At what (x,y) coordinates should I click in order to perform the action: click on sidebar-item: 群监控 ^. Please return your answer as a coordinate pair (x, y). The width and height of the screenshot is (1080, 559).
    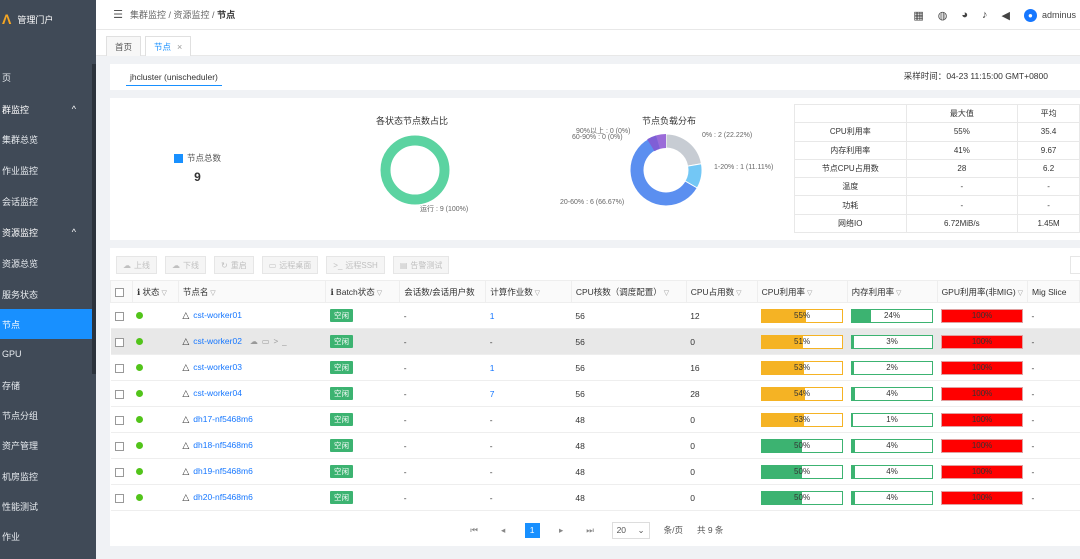
    Looking at the image, I should click on (46, 109).